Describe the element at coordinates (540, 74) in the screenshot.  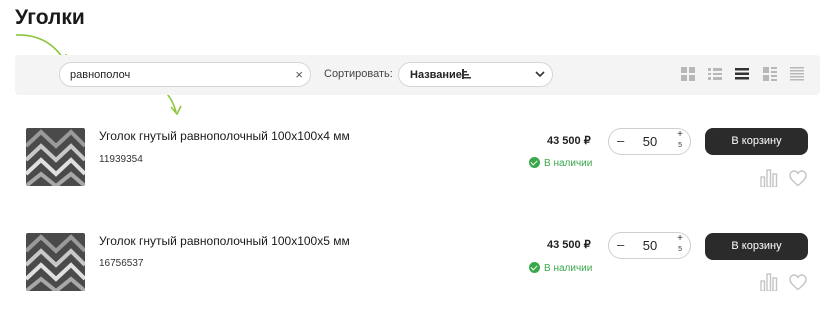
I see `chevron-down-icon` at that location.